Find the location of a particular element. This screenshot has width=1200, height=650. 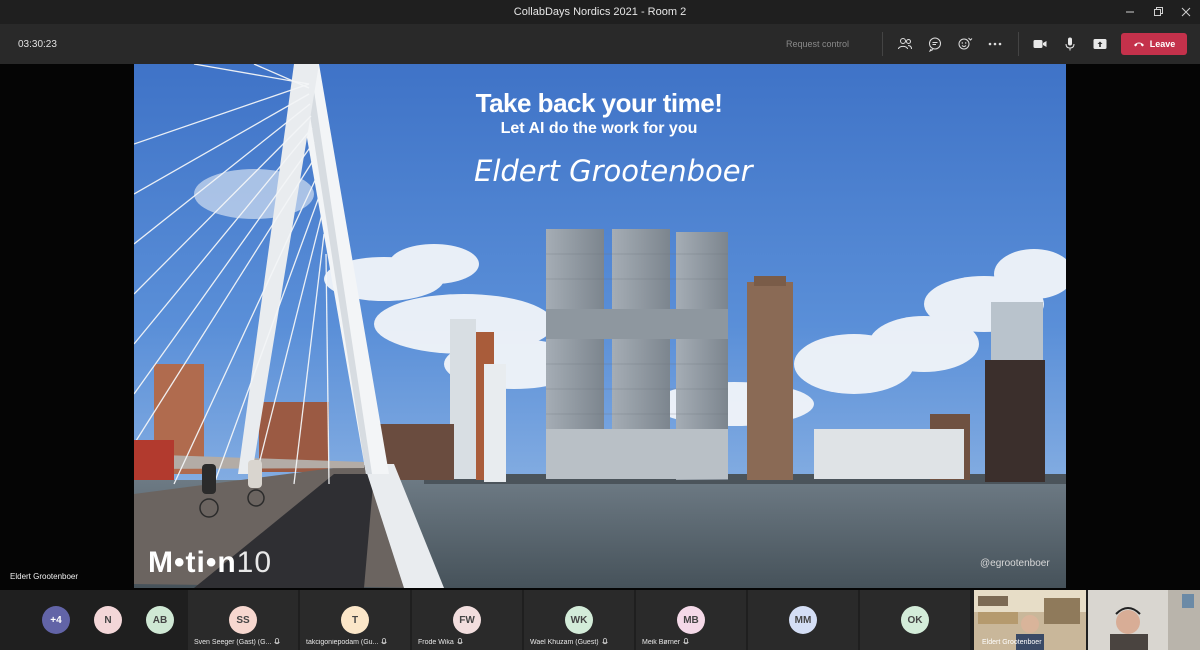

participant-avatar: MM is located at coordinates (803, 620).